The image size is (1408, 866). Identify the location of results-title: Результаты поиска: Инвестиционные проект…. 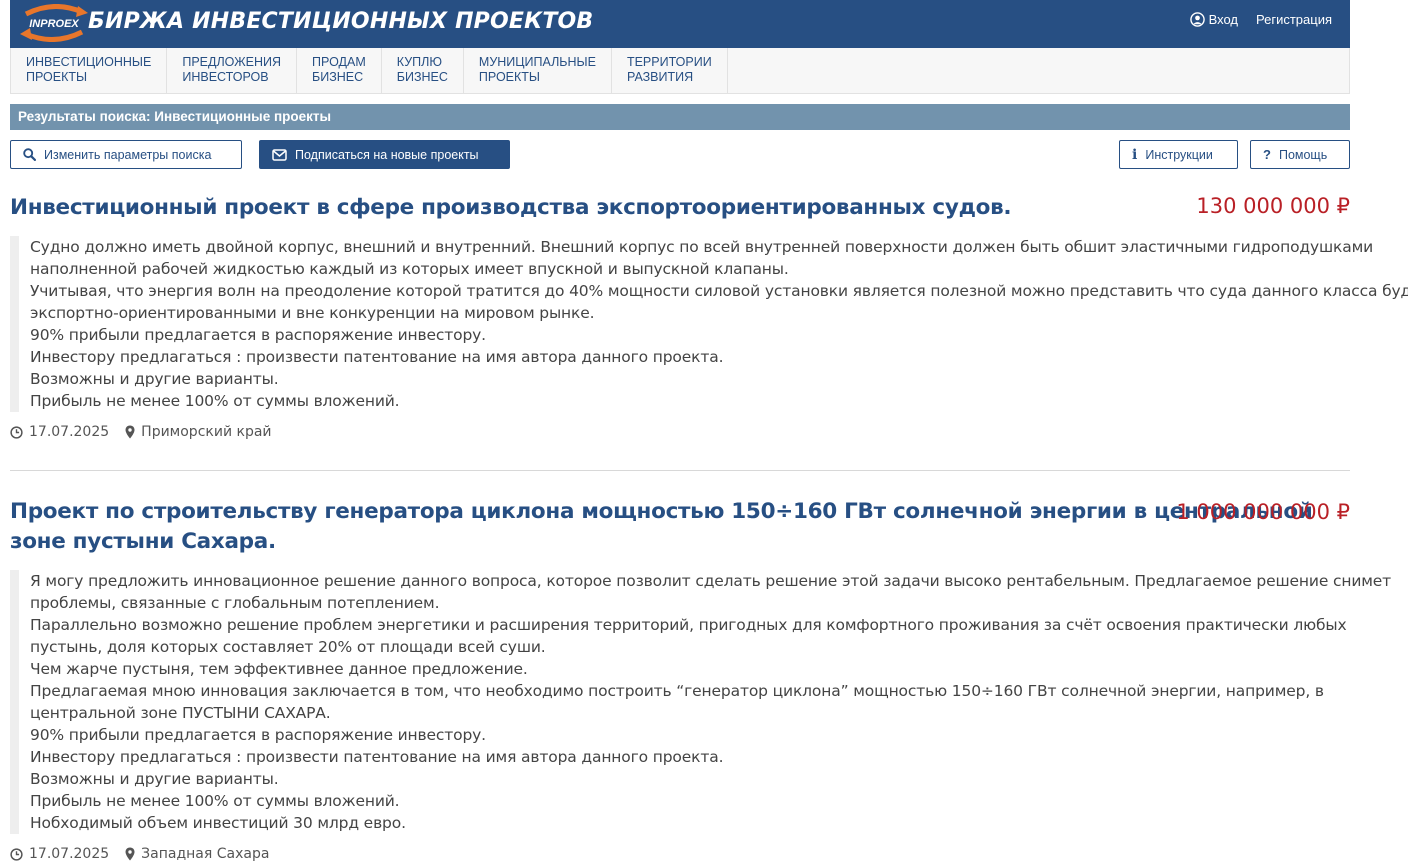
(680, 117).